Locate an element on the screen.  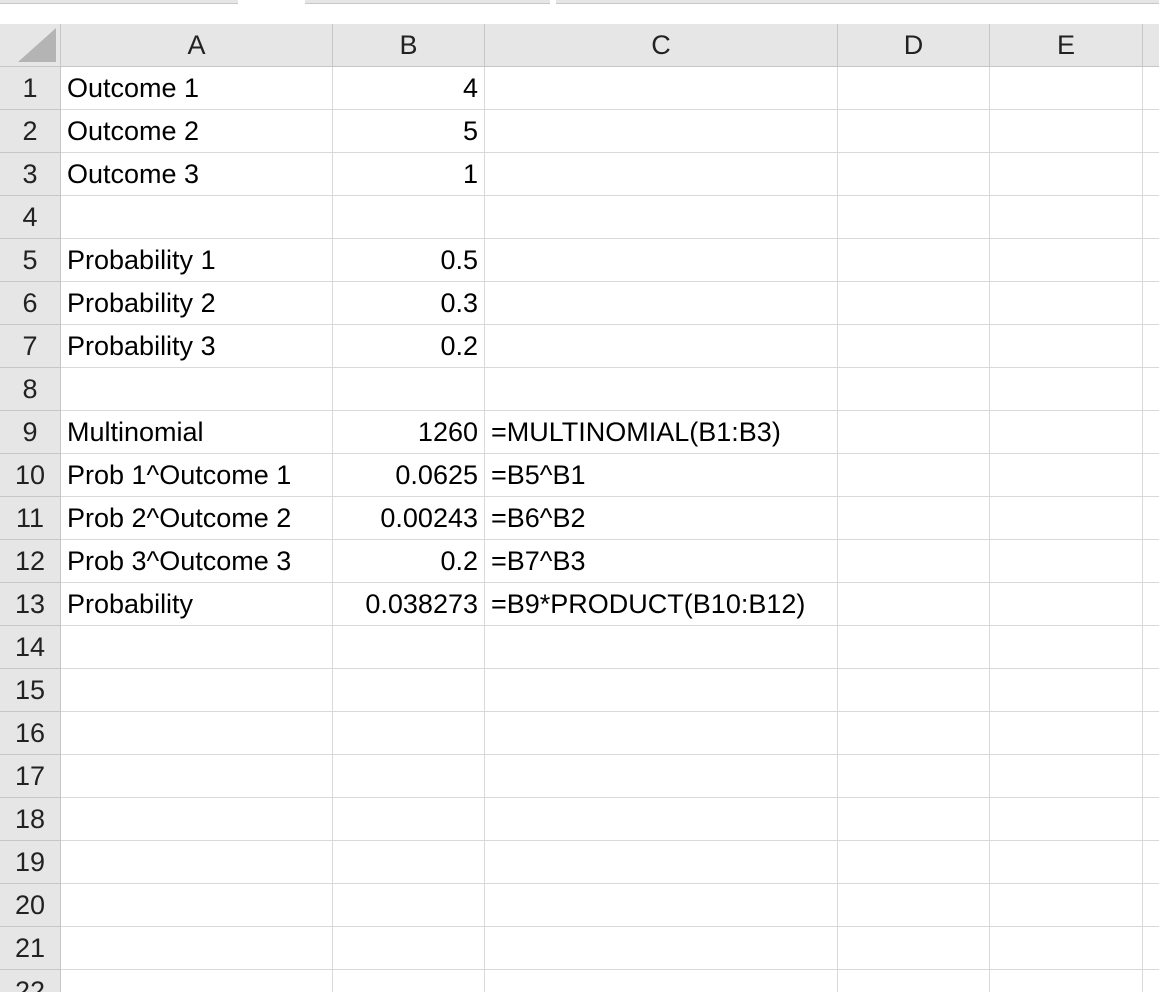
cell-d19 is located at coordinates (914, 862).